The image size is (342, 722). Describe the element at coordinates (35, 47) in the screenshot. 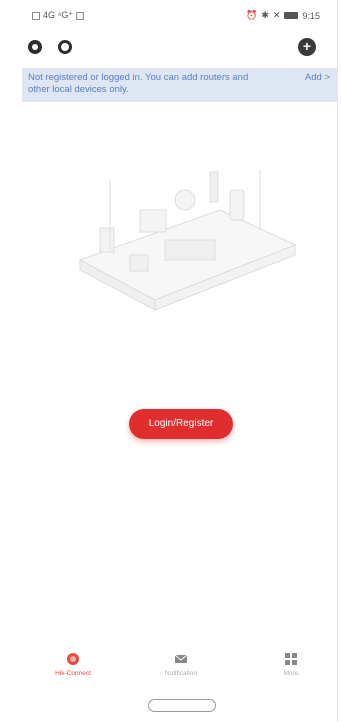

I see `live-view-icon` at that location.